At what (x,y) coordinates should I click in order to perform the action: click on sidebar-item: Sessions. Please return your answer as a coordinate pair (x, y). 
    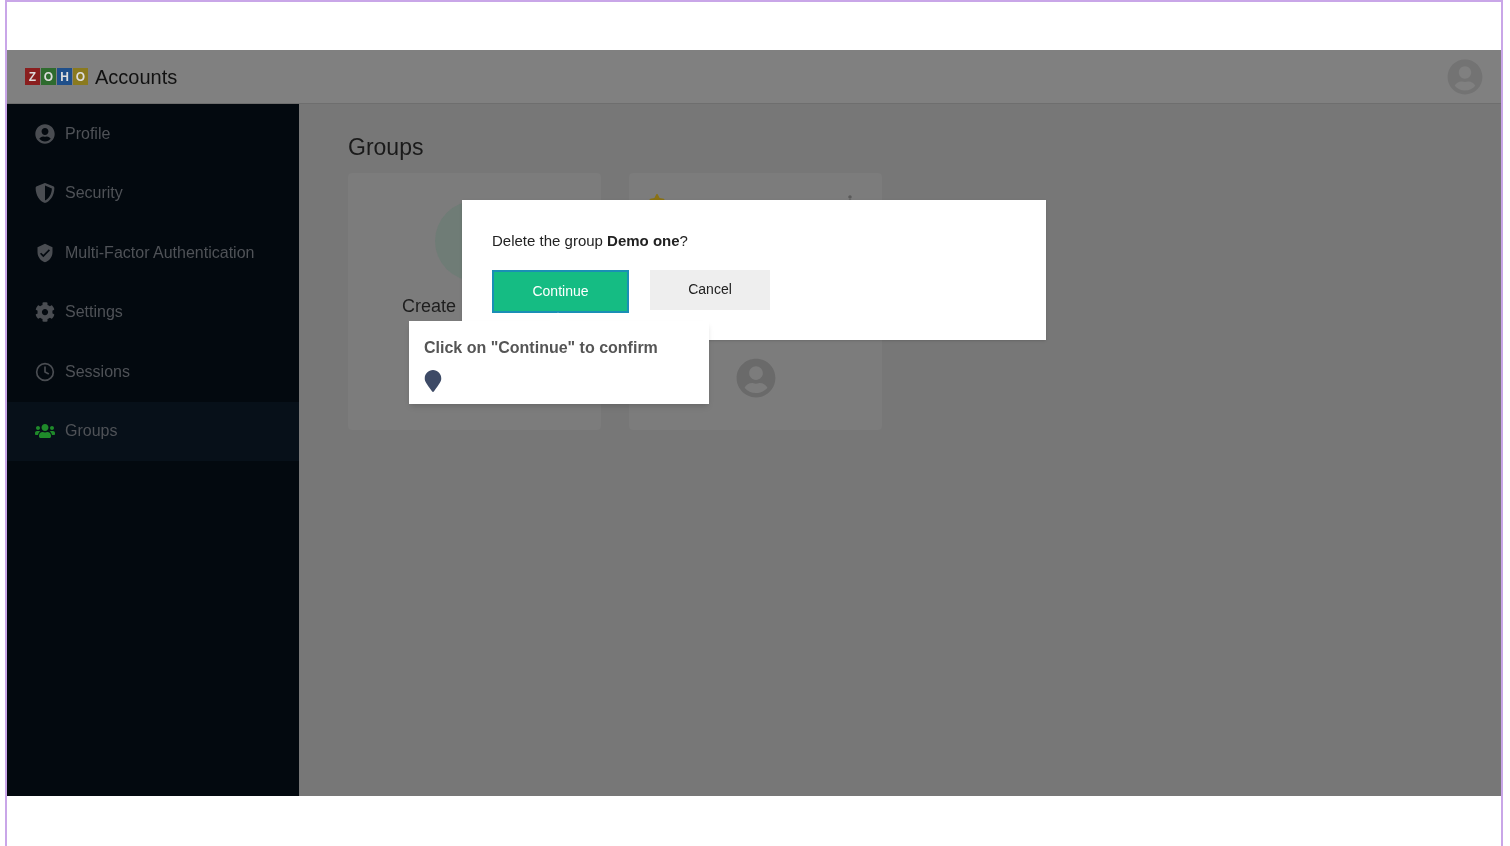
    Looking at the image, I should click on (153, 372).